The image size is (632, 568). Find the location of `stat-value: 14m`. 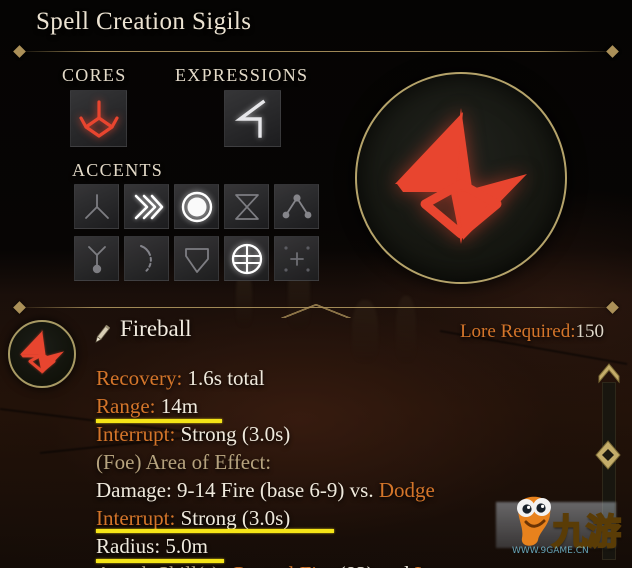

stat-value: 14m is located at coordinates (177, 406).